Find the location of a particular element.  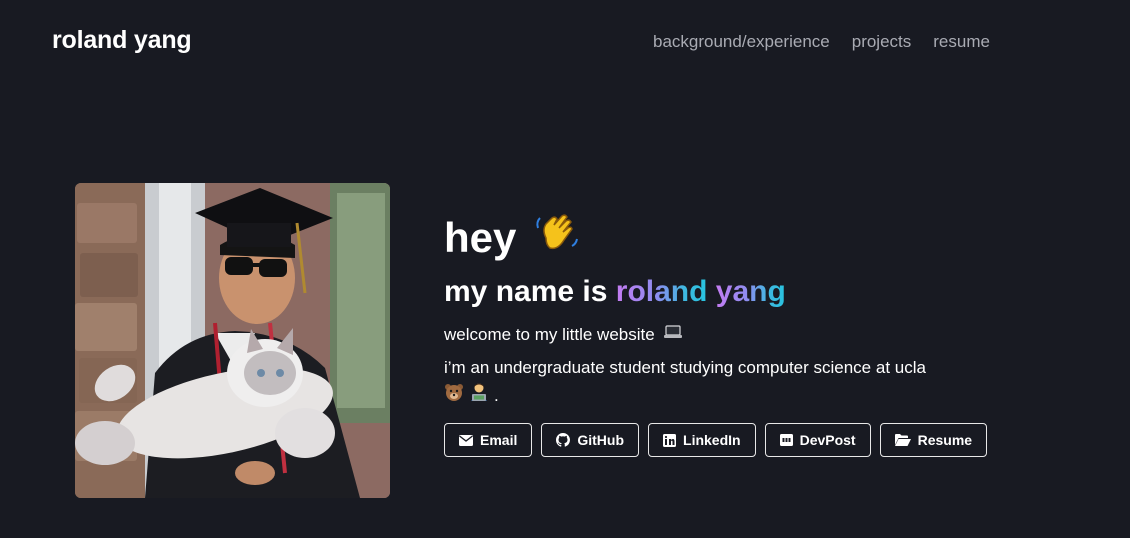

resume-button: Resume is located at coordinates (933, 440).